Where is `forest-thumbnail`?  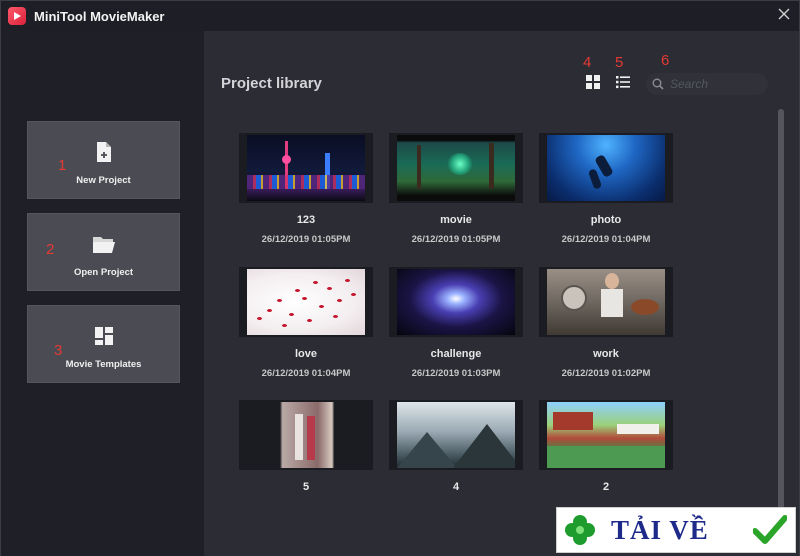 forest-thumbnail is located at coordinates (456, 168).